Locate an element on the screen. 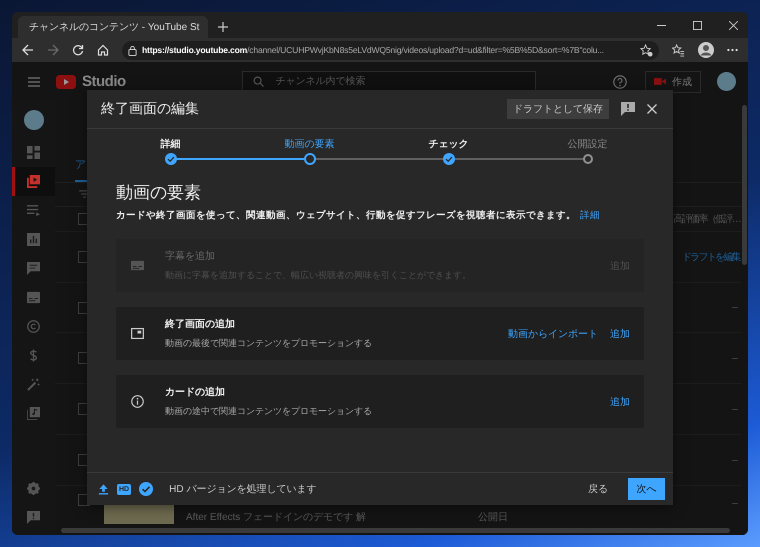 The image size is (760, 547). card-action-button: 動画からインポート is located at coordinates (553, 333).